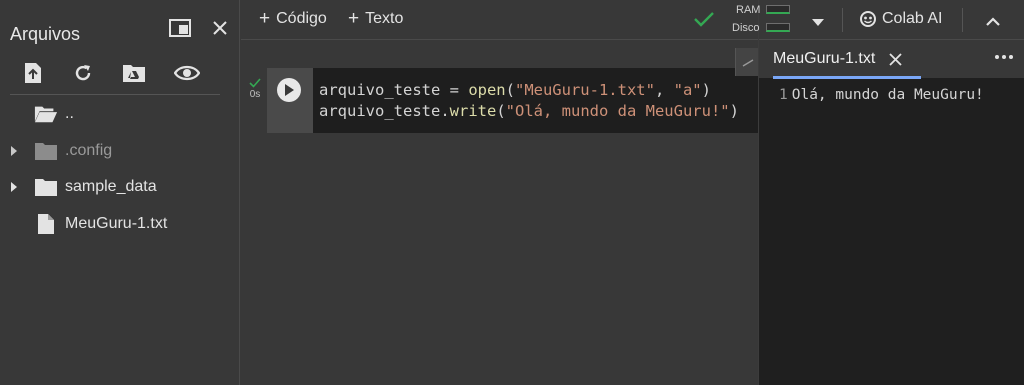 The image size is (1024, 385). Describe the element at coordinates (255, 83) in the screenshot. I see `check-icon` at that location.